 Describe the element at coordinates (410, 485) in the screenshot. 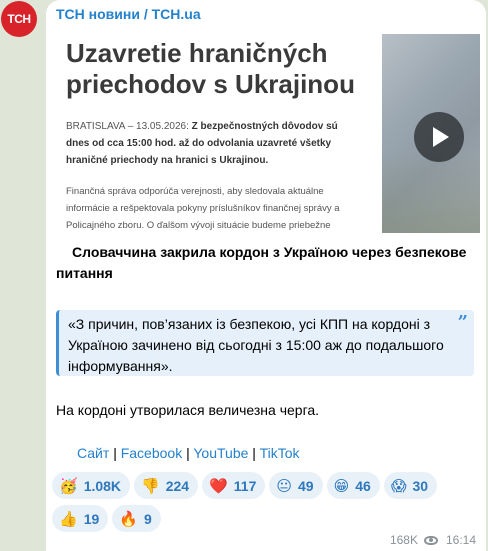

I see `reaction-scream: 😱 30` at that location.